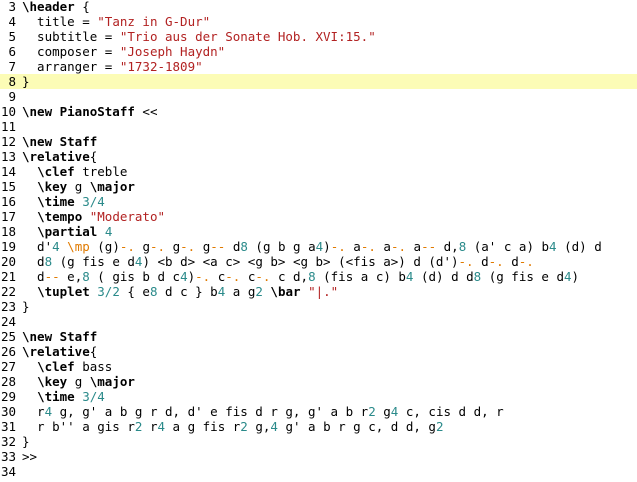 The image size is (637, 482). I want to click on line-number: 25, so click(8, 336).